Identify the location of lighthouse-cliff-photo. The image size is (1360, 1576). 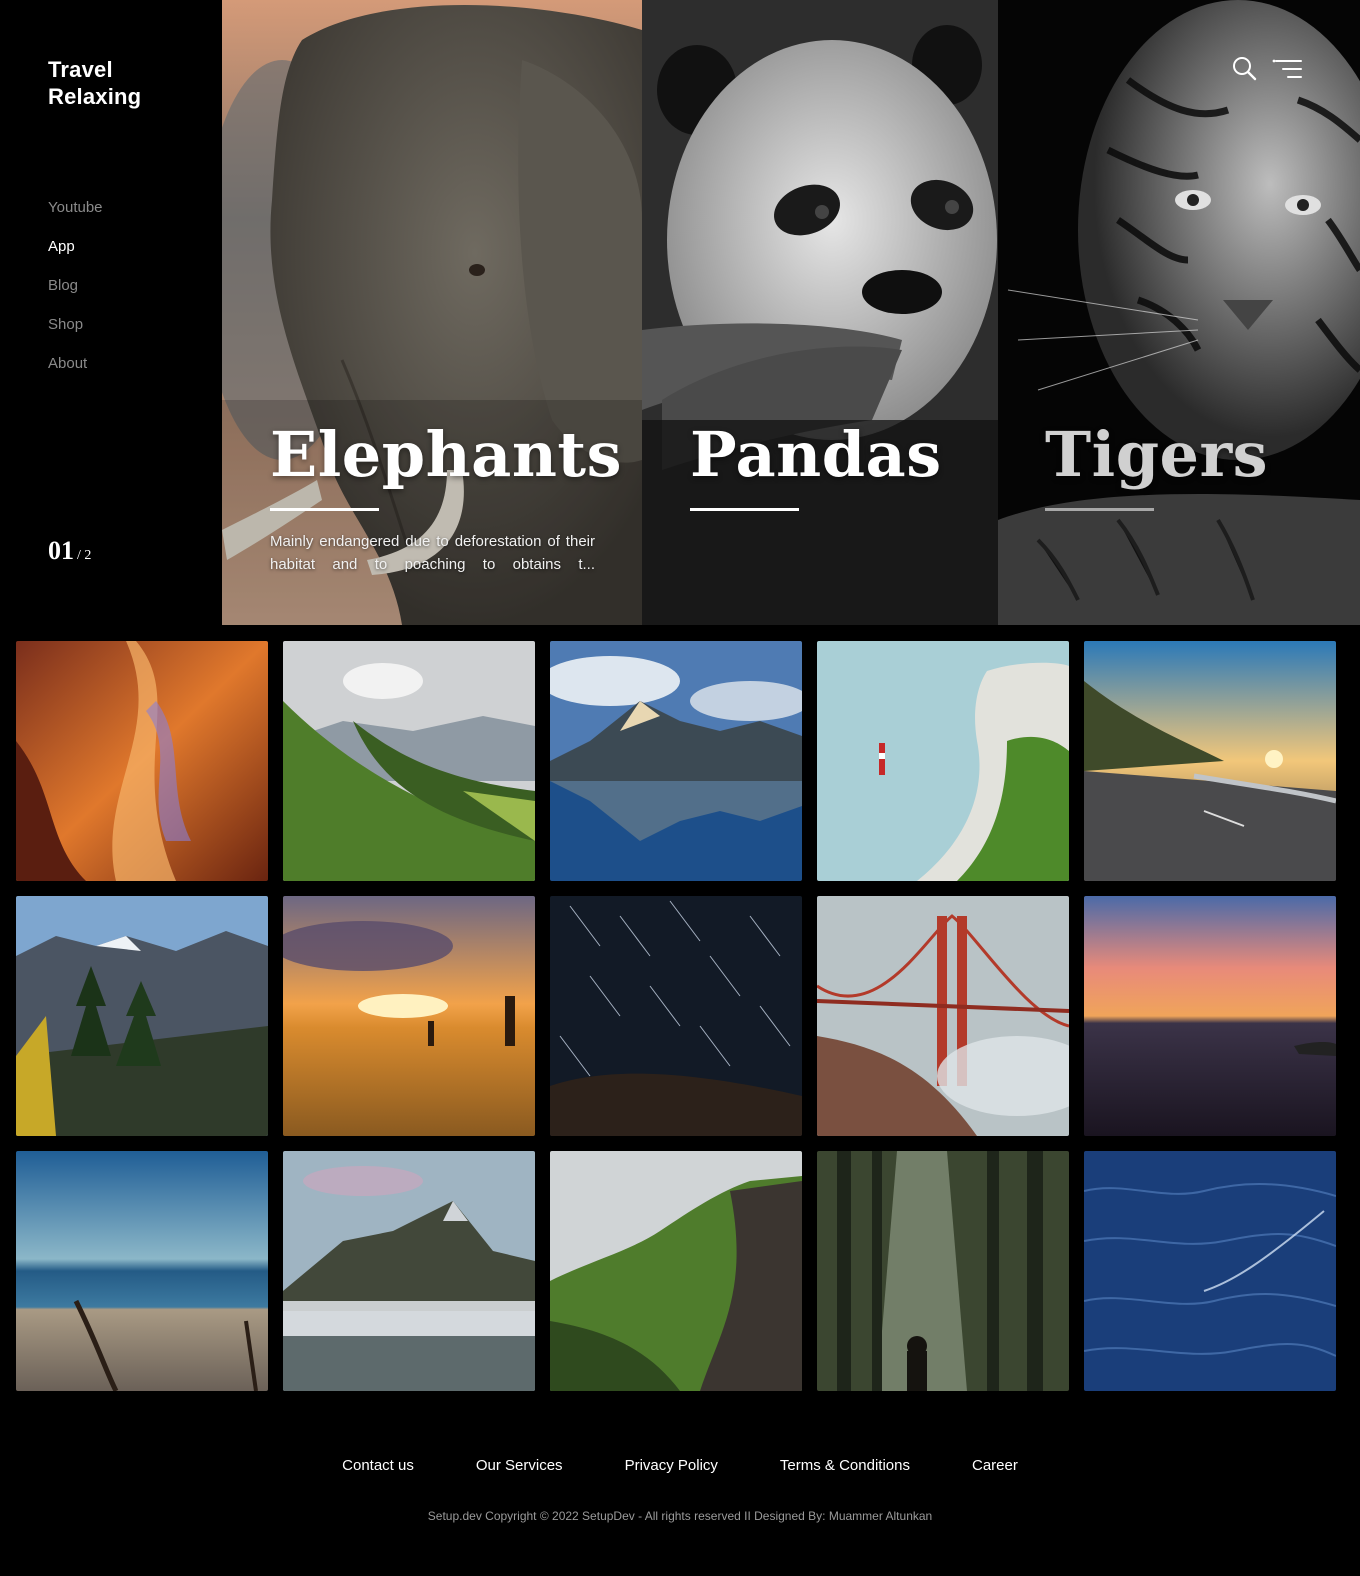
(943, 761).